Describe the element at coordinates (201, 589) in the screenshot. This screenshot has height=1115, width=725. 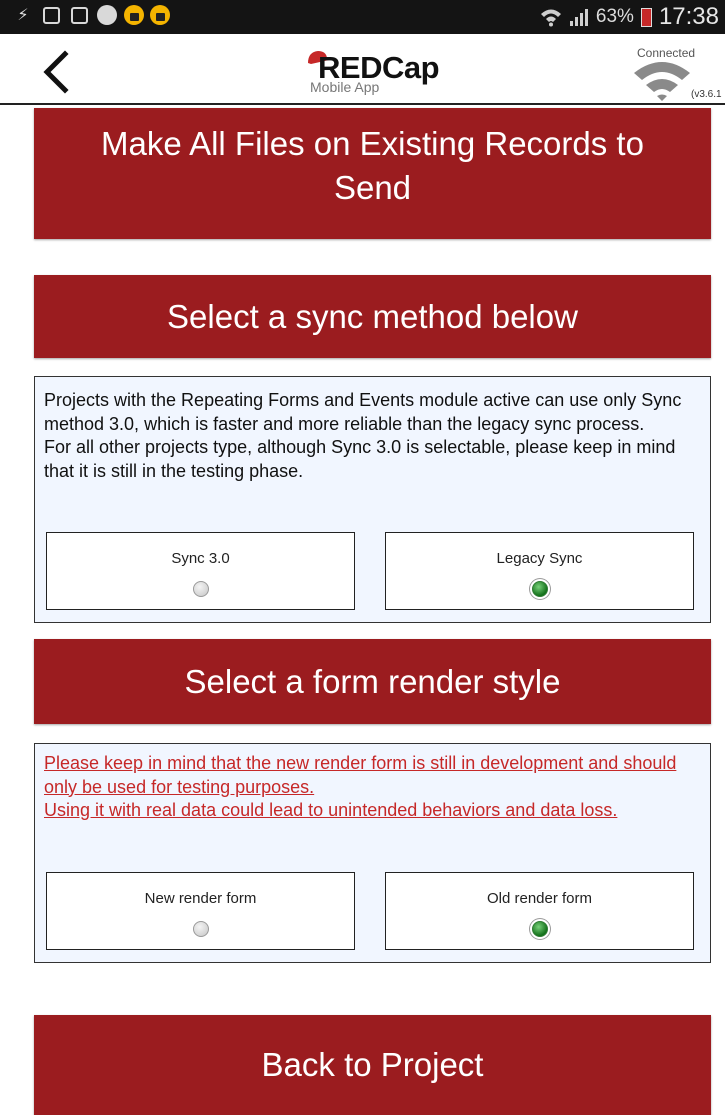
I see `sync-3-radio` at that location.